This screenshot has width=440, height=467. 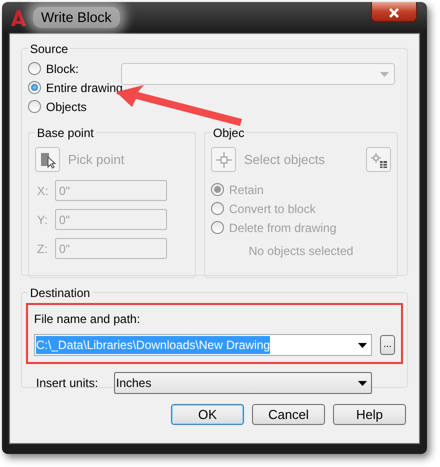 I want to click on status-text: No objects selected, so click(x=301, y=251).